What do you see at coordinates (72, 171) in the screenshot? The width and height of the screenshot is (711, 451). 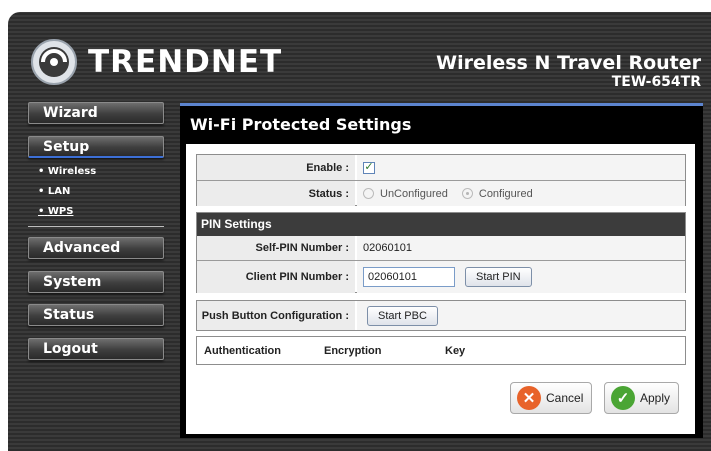 I see `submenu-label: Wireless` at bounding box center [72, 171].